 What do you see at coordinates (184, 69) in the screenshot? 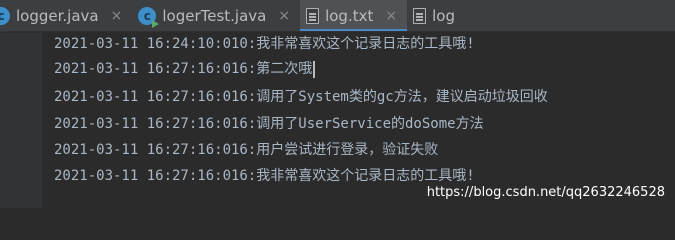
I see `log-line: 2021-03-11 16:27:16:016:第二次哦` at bounding box center [184, 69].